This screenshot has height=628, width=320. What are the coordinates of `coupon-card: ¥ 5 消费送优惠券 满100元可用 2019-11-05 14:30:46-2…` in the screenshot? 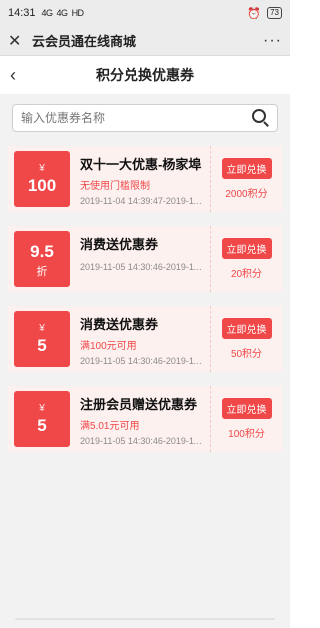 It's located at (145, 339).